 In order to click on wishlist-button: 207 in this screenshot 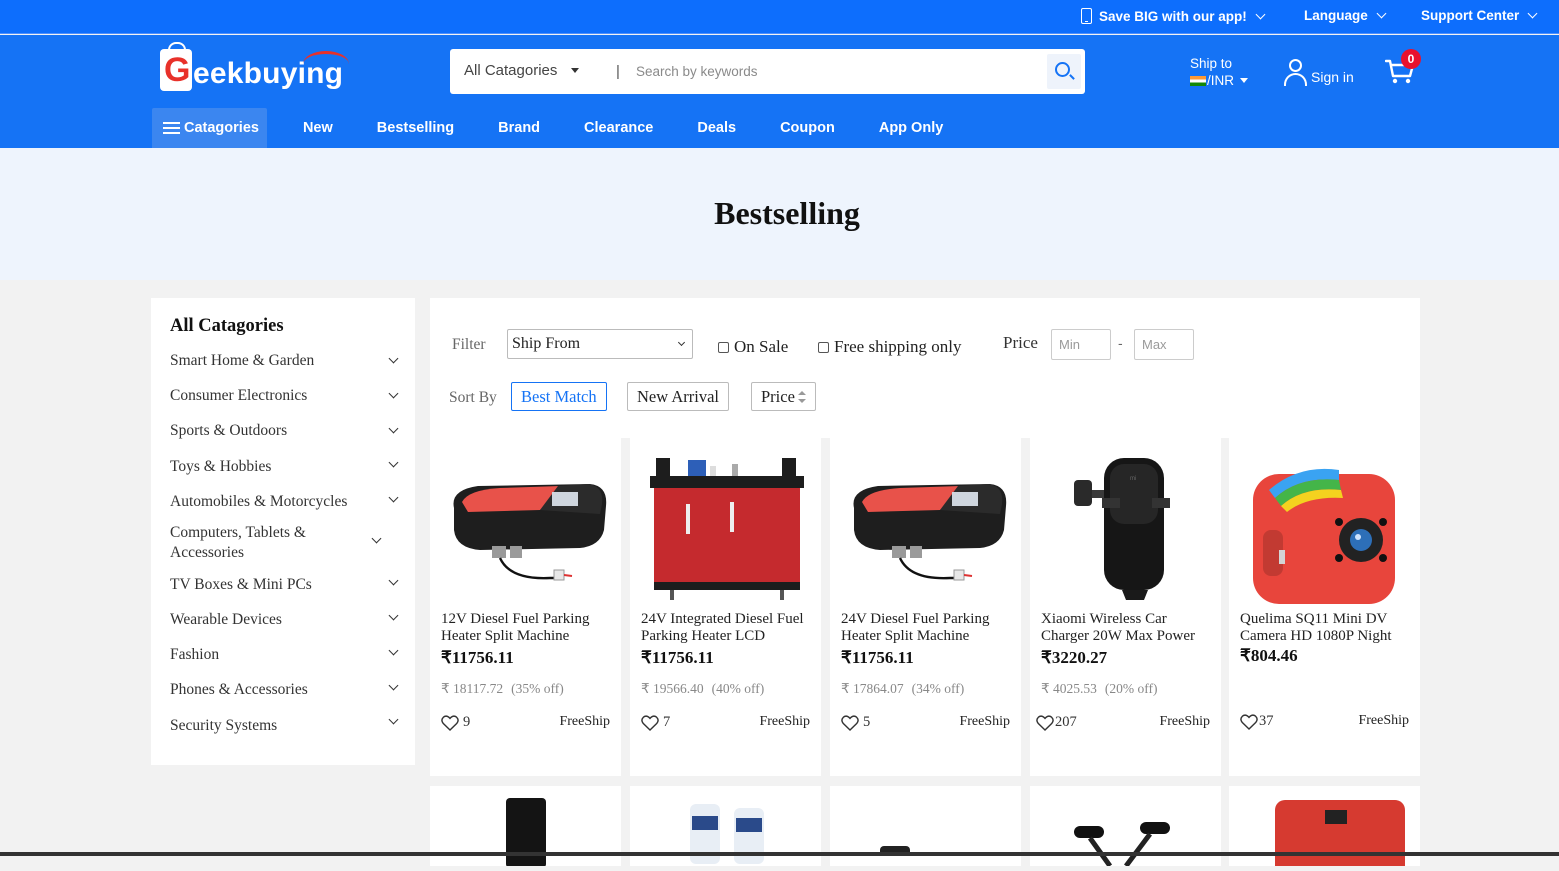, I will do `click(1056, 722)`.